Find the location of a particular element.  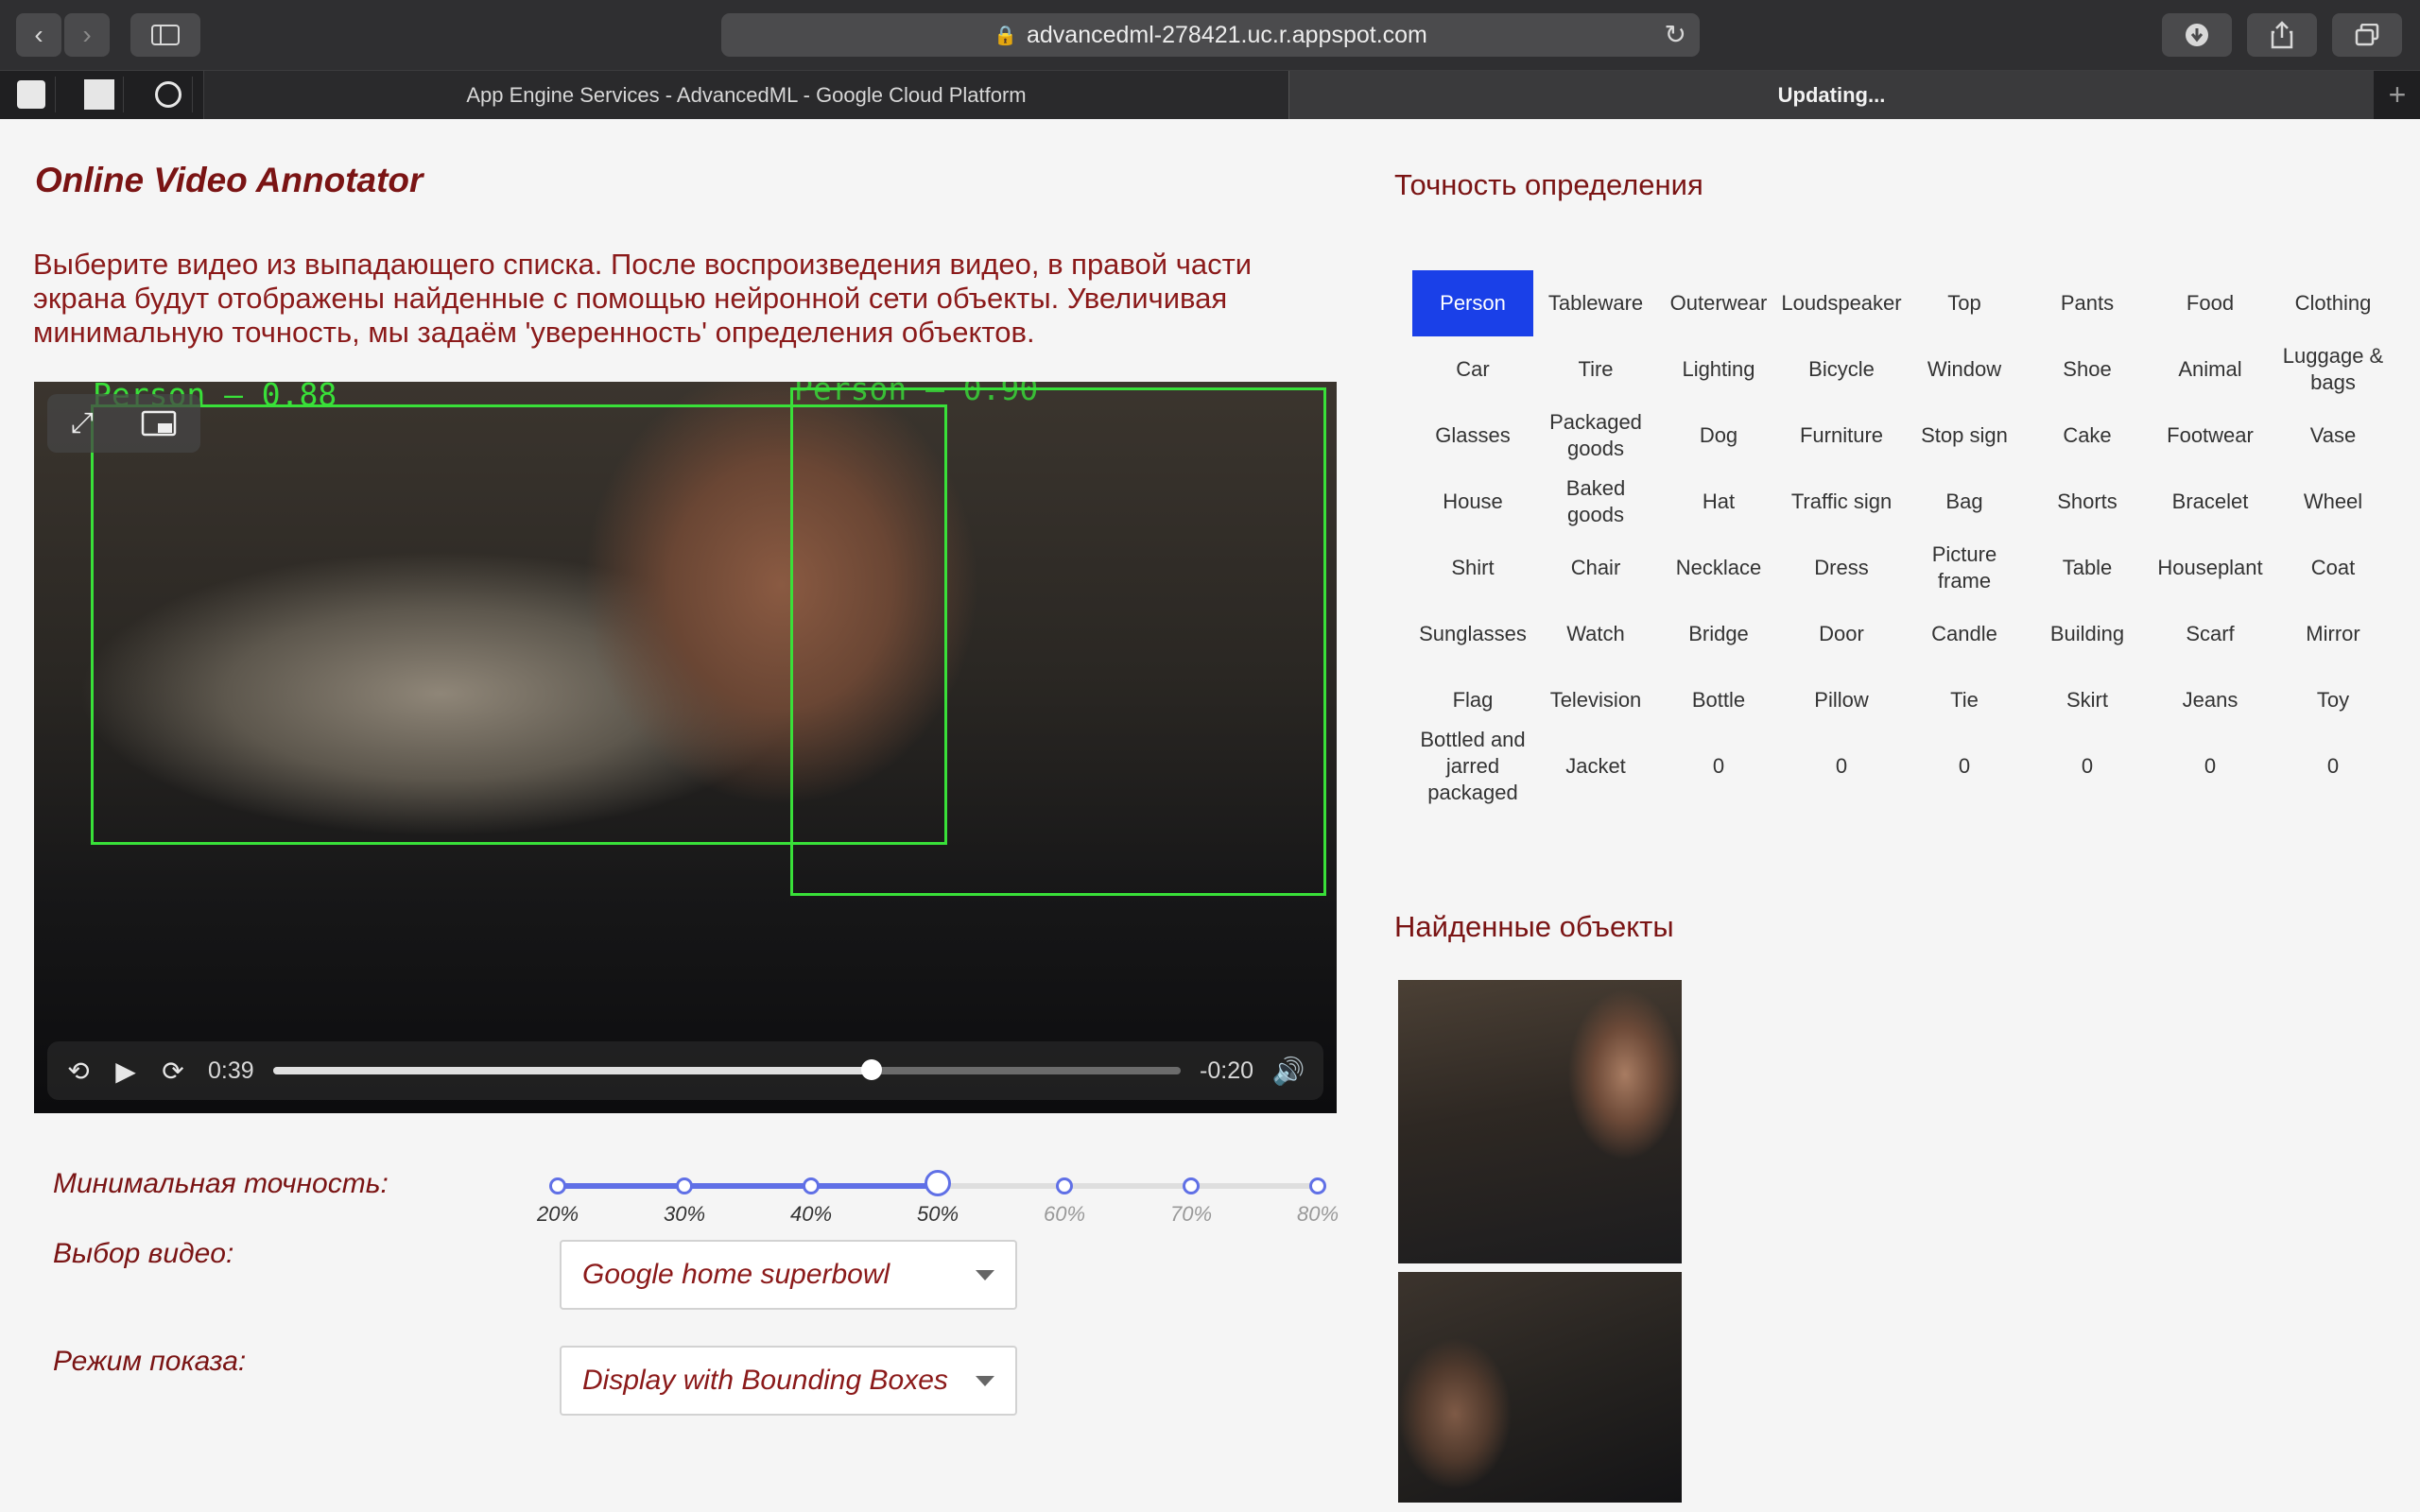

label-cell: Tie is located at coordinates (1964, 700).